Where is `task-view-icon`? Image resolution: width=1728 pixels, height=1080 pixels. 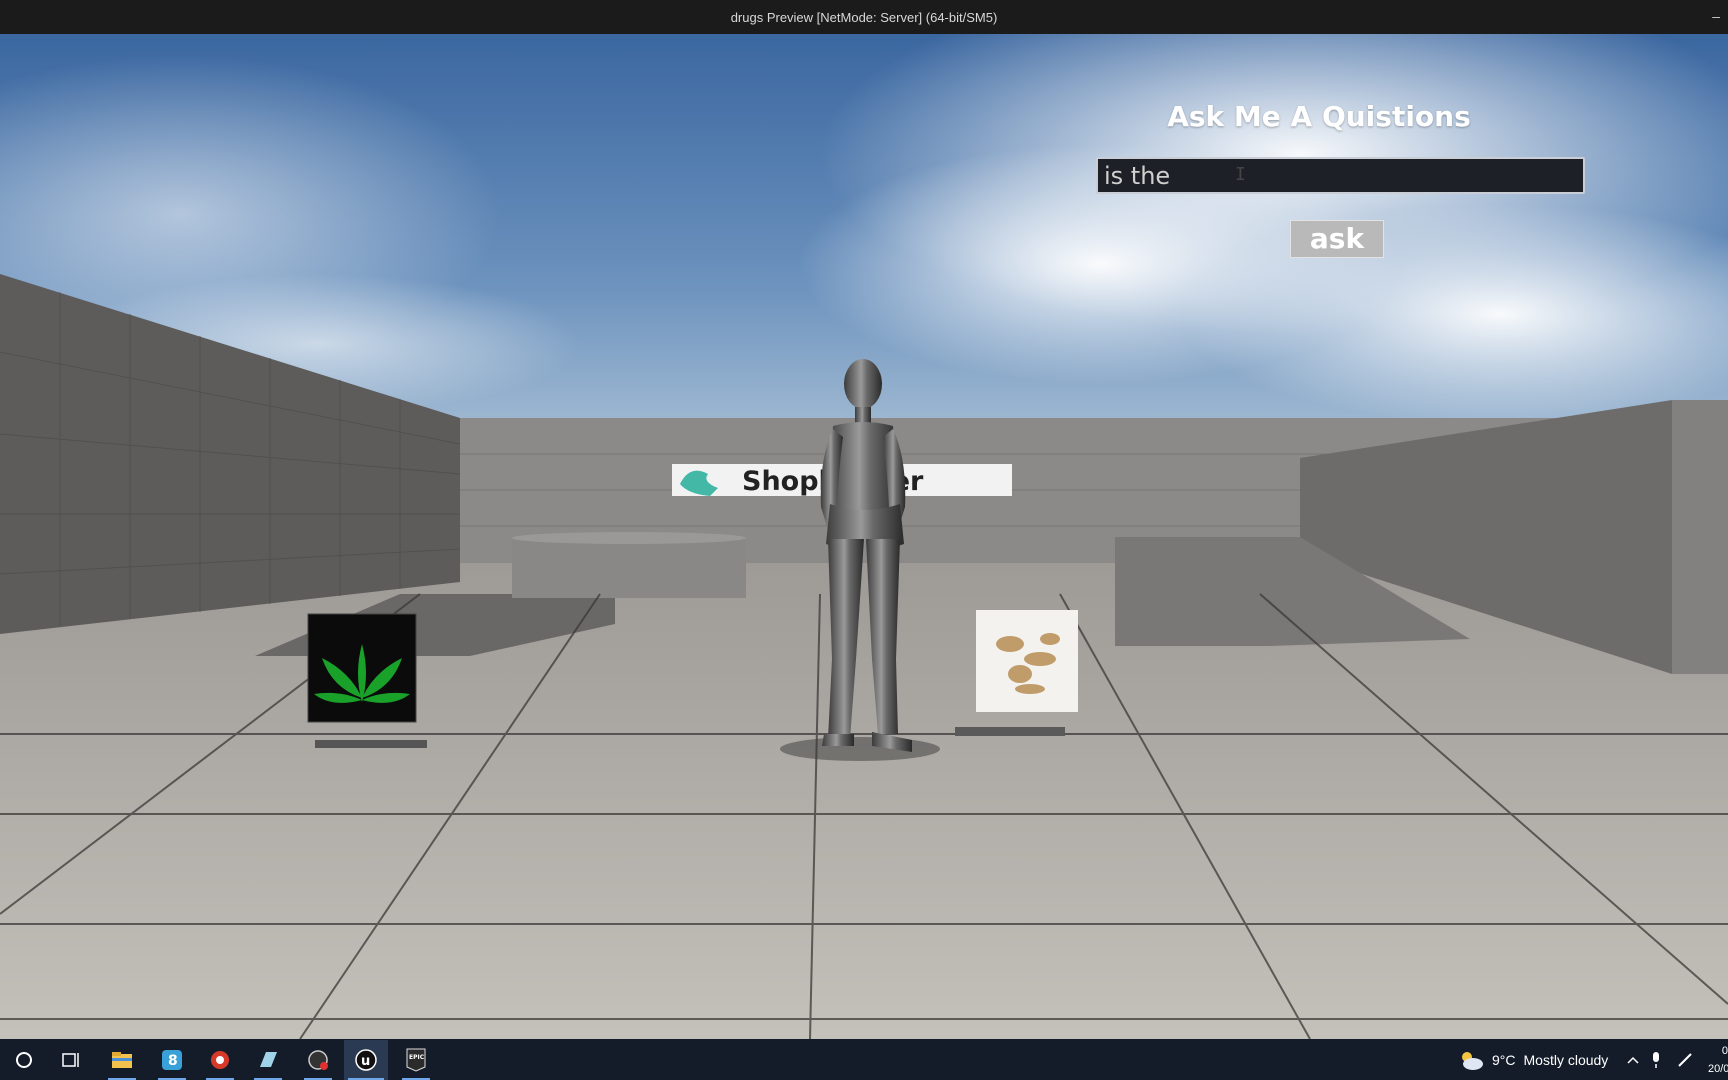
task-view-icon is located at coordinates (72, 1060).